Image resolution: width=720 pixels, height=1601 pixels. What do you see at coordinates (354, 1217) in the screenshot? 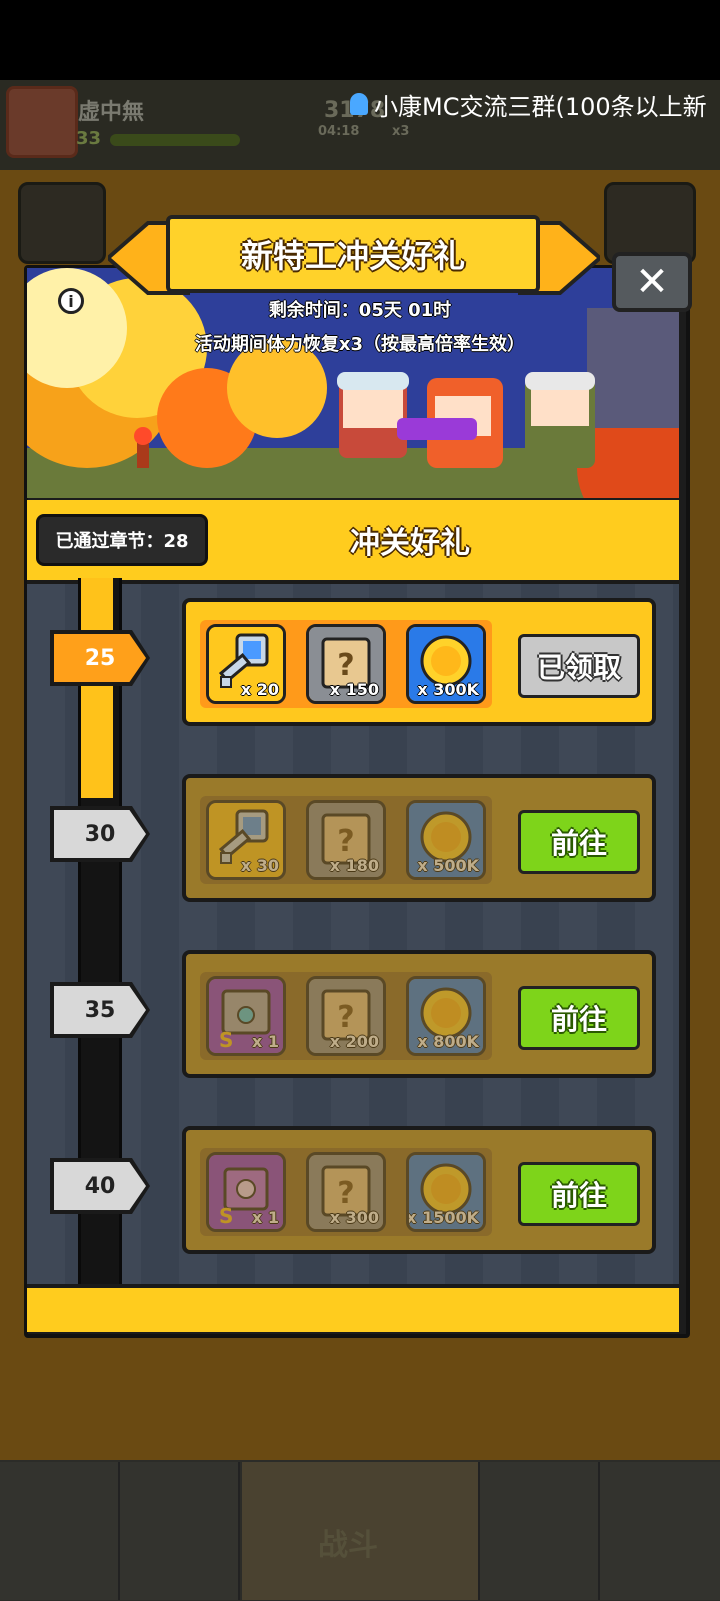
I see `reward-count: x 300` at bounding box center [354, 1217].